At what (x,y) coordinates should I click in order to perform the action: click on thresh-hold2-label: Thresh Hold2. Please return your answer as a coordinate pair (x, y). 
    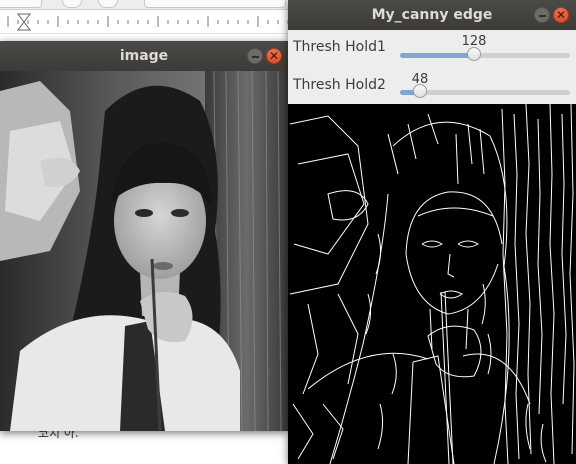
    Looking at the image, I should click on (339, 85).